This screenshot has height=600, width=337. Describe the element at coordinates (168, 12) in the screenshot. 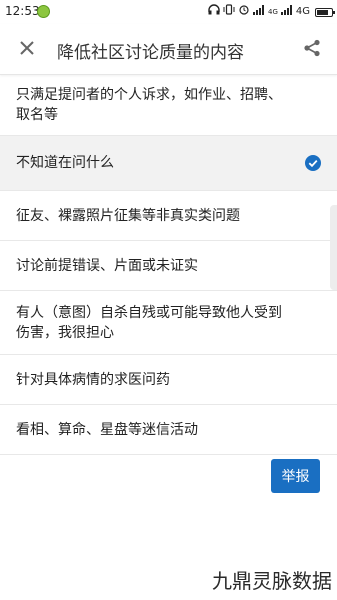

I see `status-bar: 12:53 4G 4G` at that location.